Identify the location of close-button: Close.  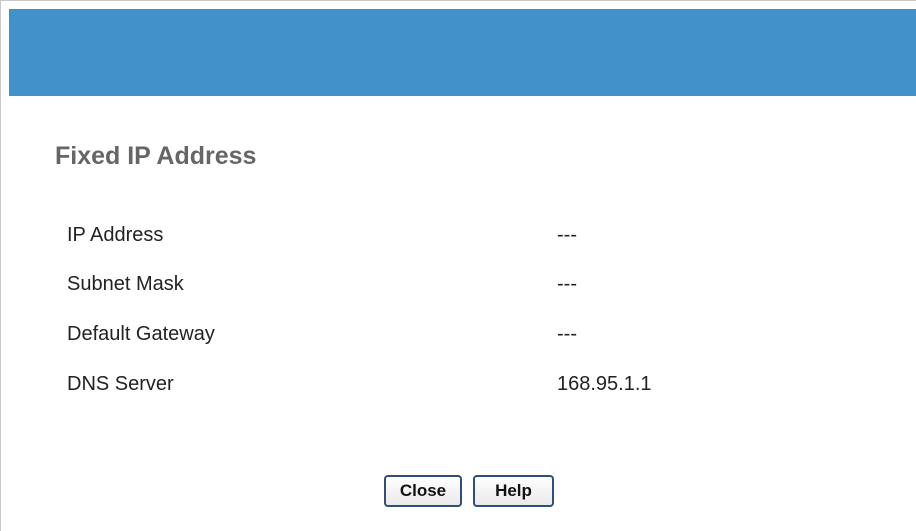
(423, 491).